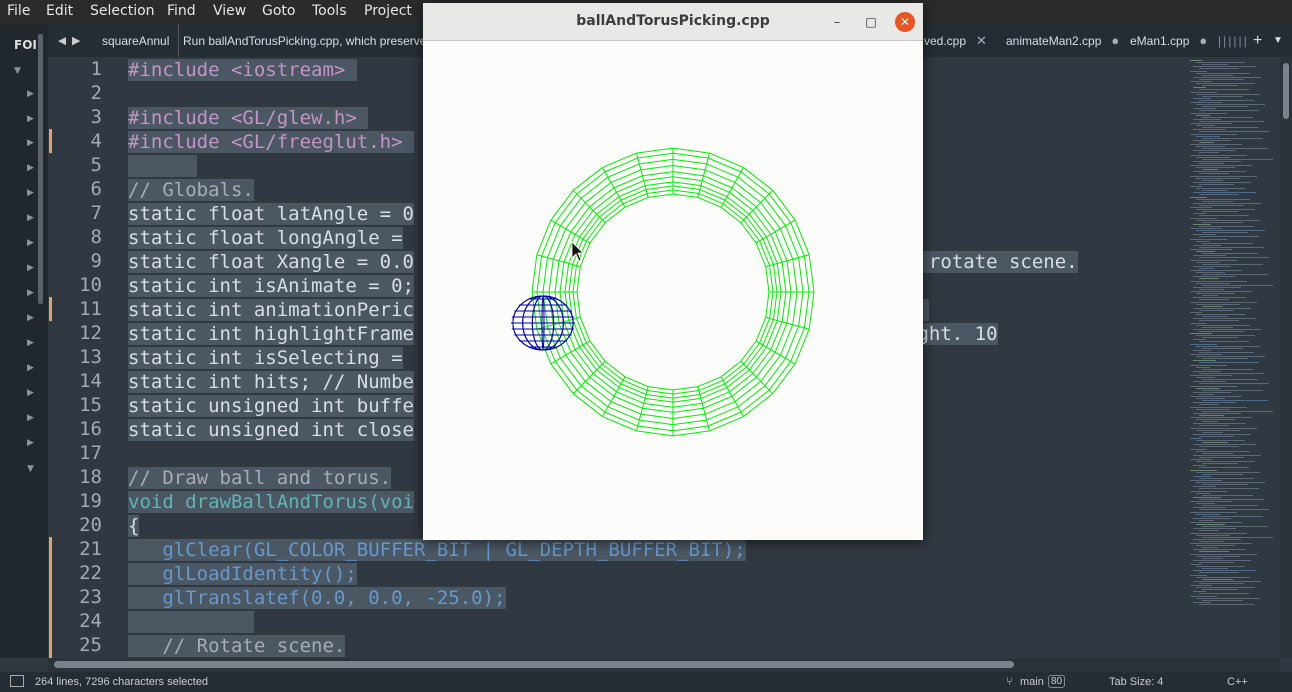 Image resolution: width=1292 pixels, height=692 pixels. Describe the element at coordinates (1278, 40) in the screenshot. I see `tab-dropdown-icon: ▼` at that location.